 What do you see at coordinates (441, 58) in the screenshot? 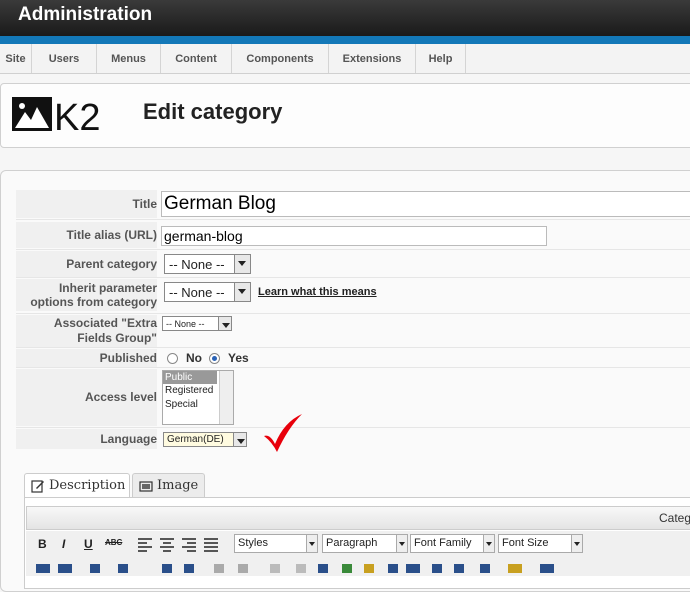
I see `menu-help: Help` at bounding box center [441, 58].